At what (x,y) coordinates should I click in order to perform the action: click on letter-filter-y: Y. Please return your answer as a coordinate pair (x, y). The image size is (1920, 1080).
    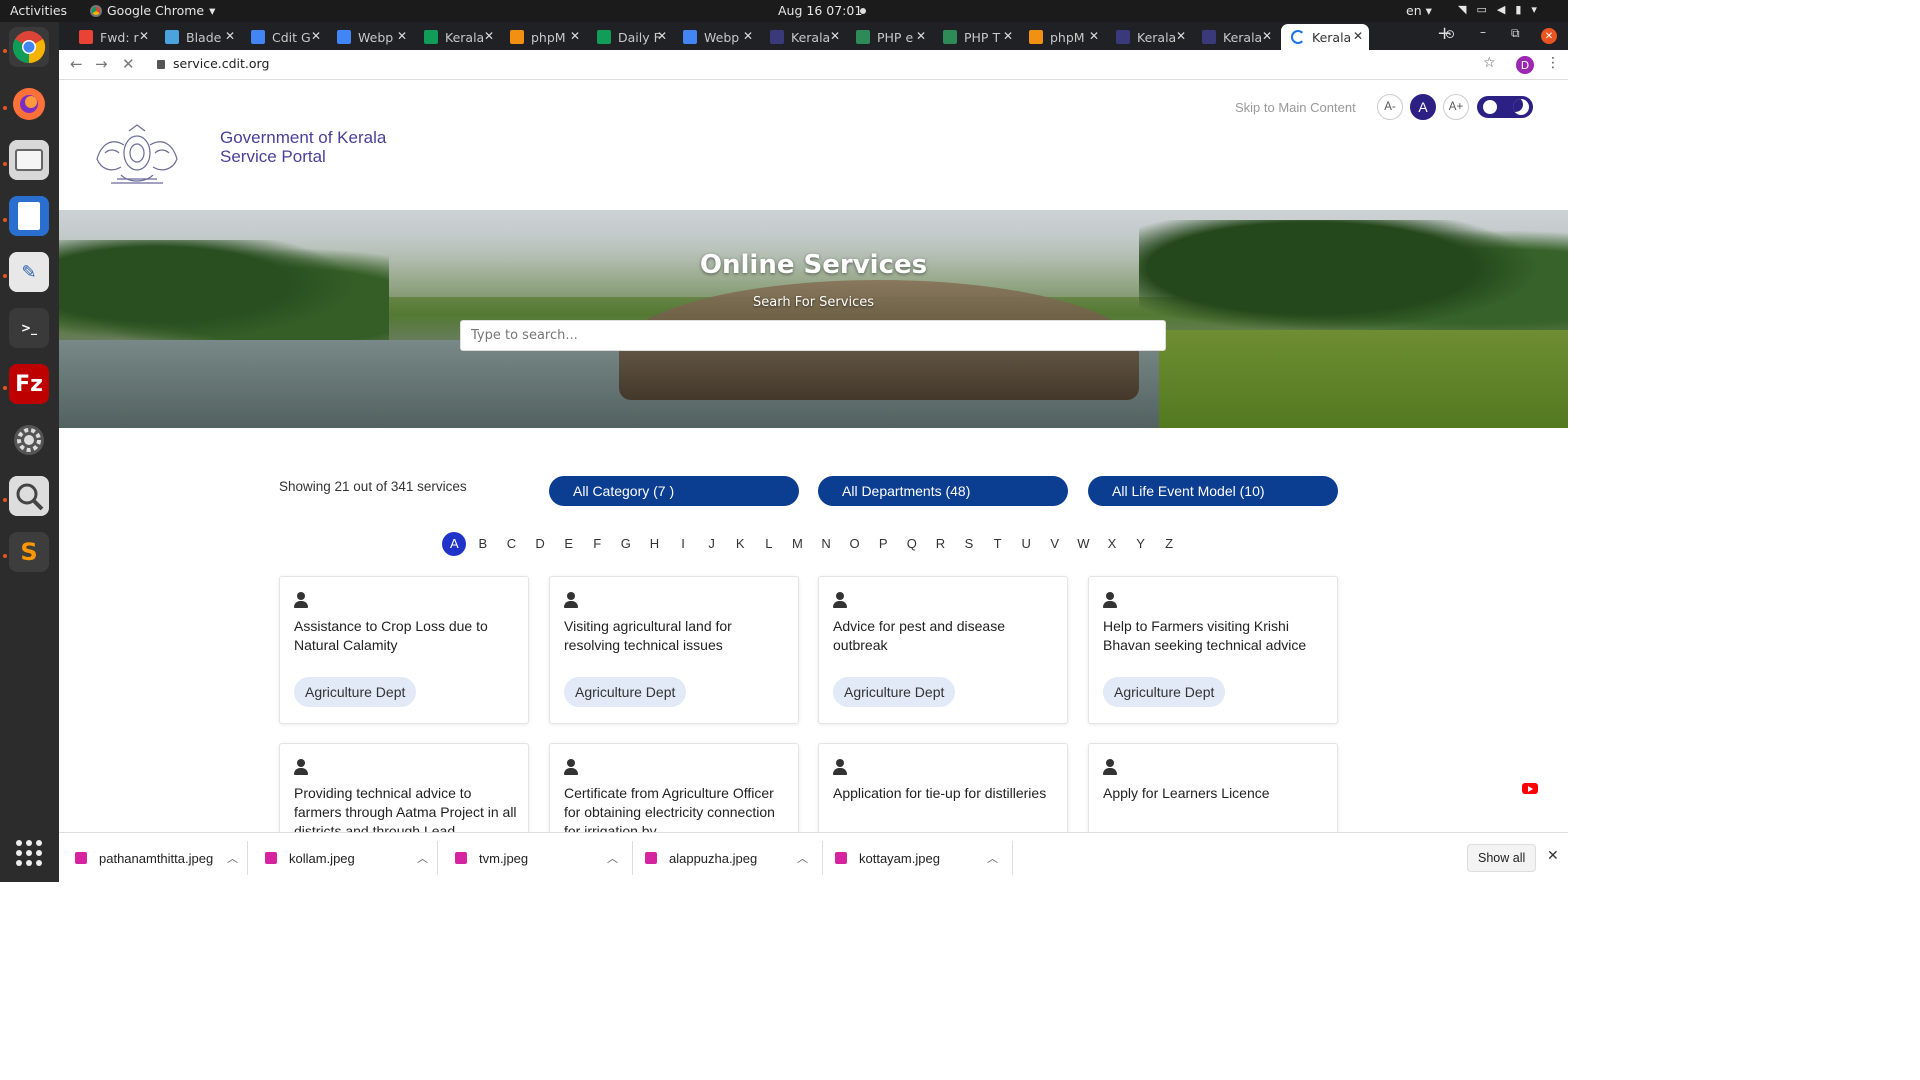
    Looking at the image, I should click on (1140, 544).